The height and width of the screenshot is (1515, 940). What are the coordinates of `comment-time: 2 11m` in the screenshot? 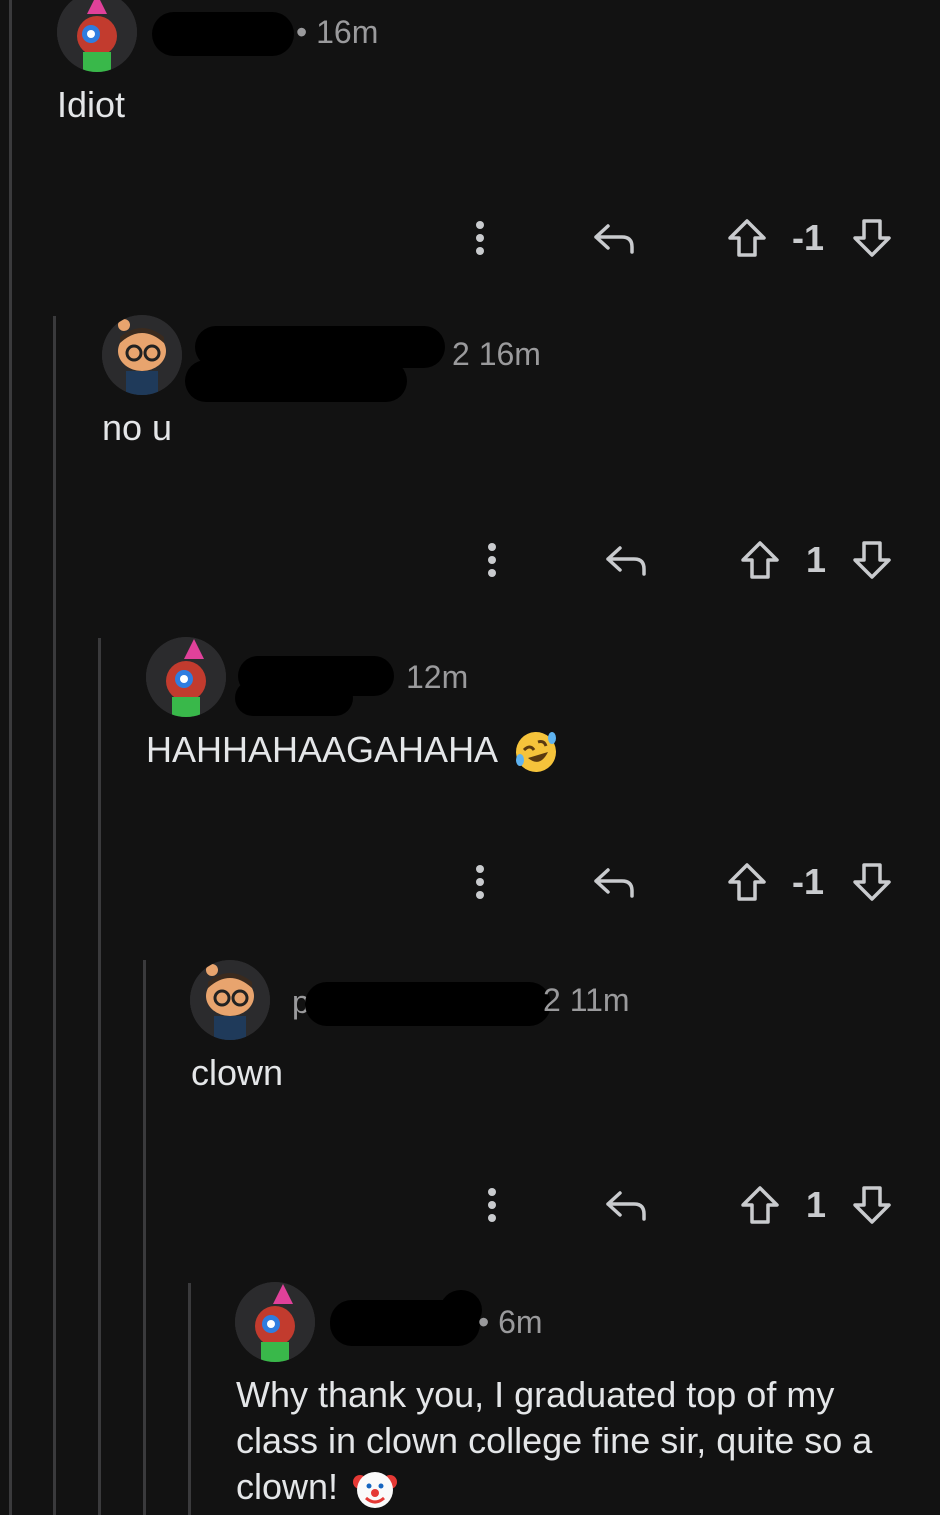 It's located at (586, 1000).